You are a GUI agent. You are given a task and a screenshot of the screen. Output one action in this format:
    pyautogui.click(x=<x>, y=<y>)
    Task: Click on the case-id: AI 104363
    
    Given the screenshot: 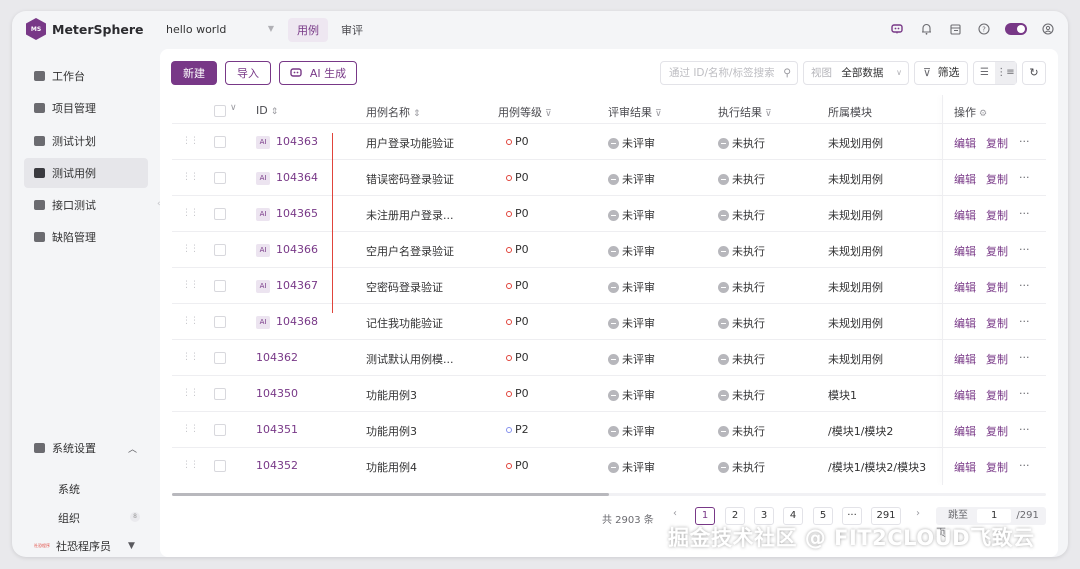 What is the action you would take?
    pyautogui.click(x=287, y=142)
    